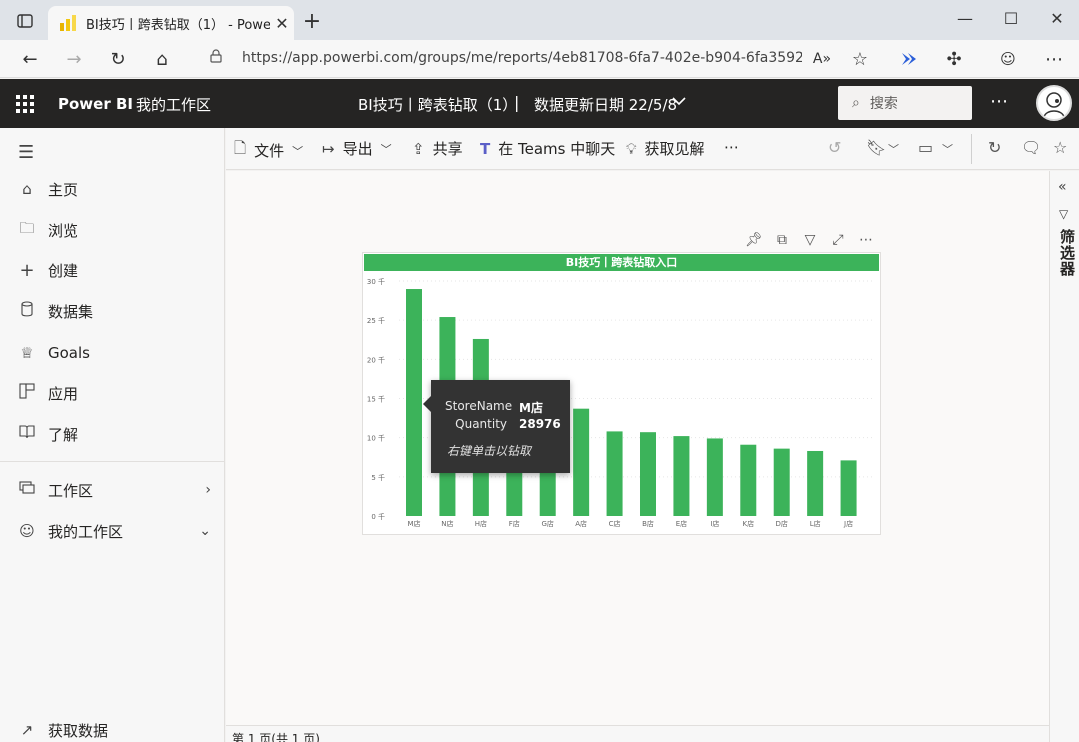 The height and width of the screenshot is (742, 1079). What do you see at coordinates (276, 737) in the screenshot?
I see `page-indicator: 第 1 页(共 1 页)` at bounding box center [276, 737].